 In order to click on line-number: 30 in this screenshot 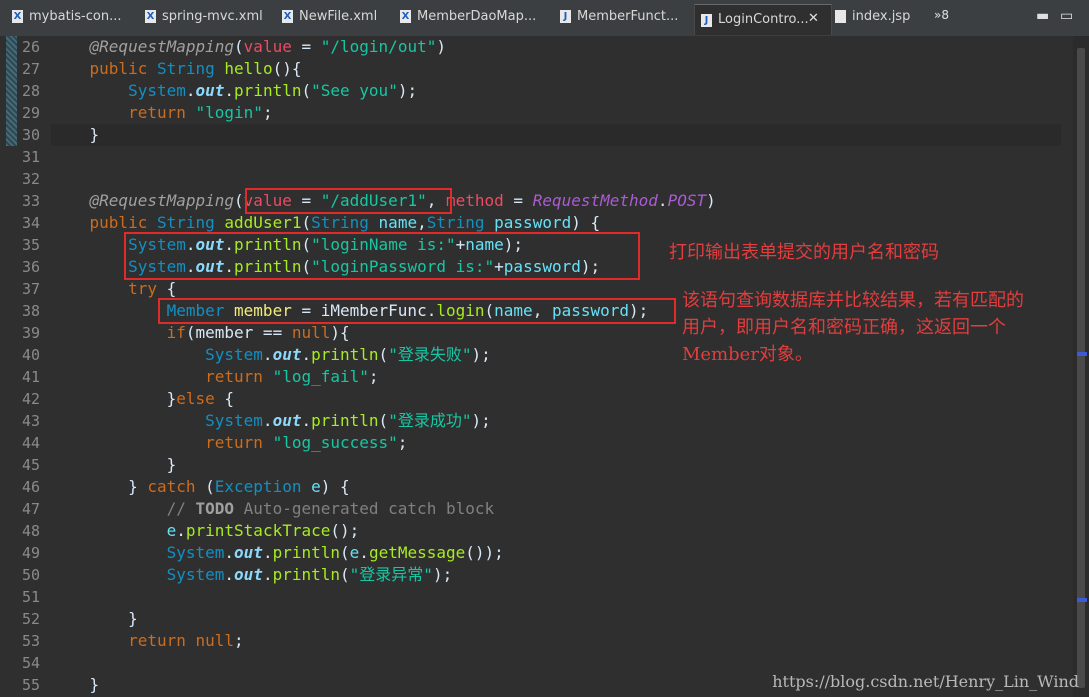, I will do `click(30, 135)`.